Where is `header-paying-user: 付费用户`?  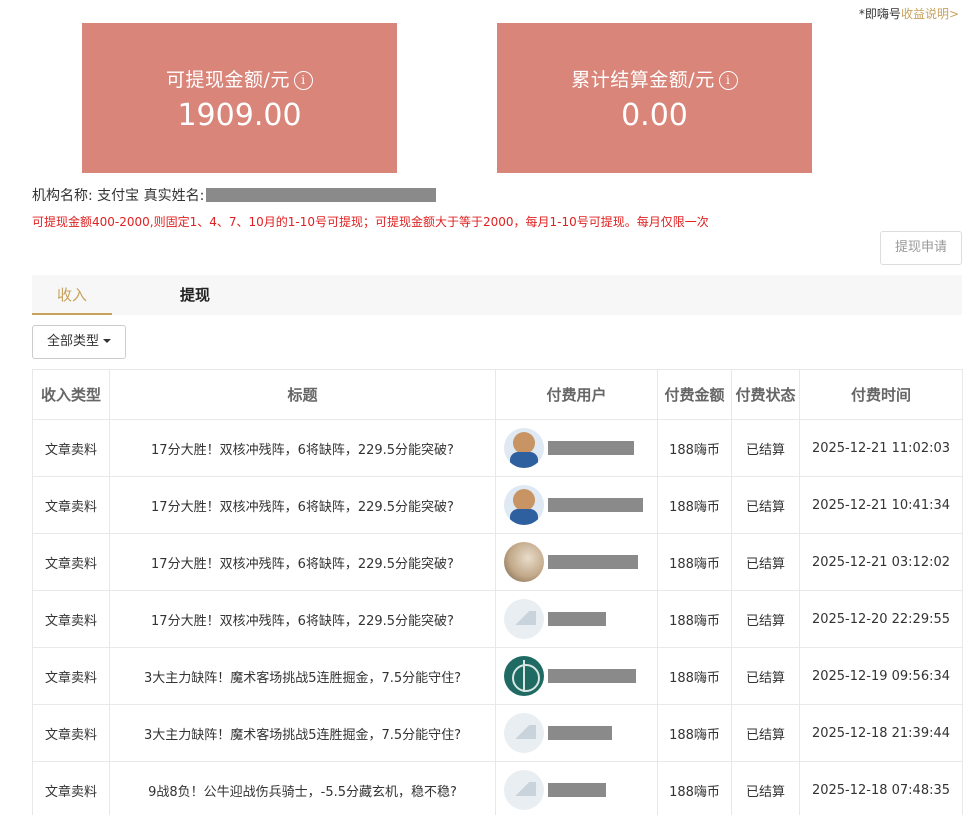
header-paying-user: 付费用户 is located at coordinates (576, 394).